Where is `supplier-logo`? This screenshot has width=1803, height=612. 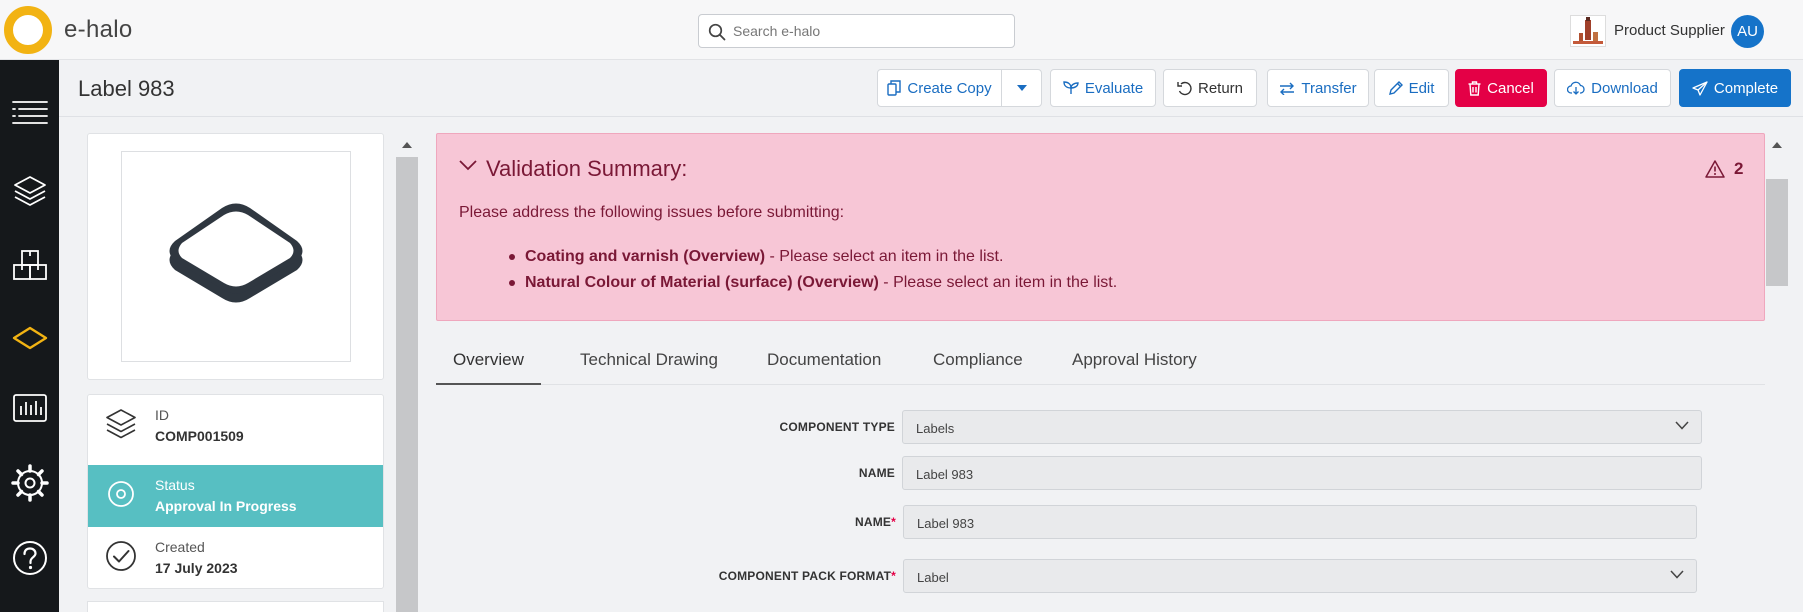 supplier-logo is located at coordinates (1588, 31).